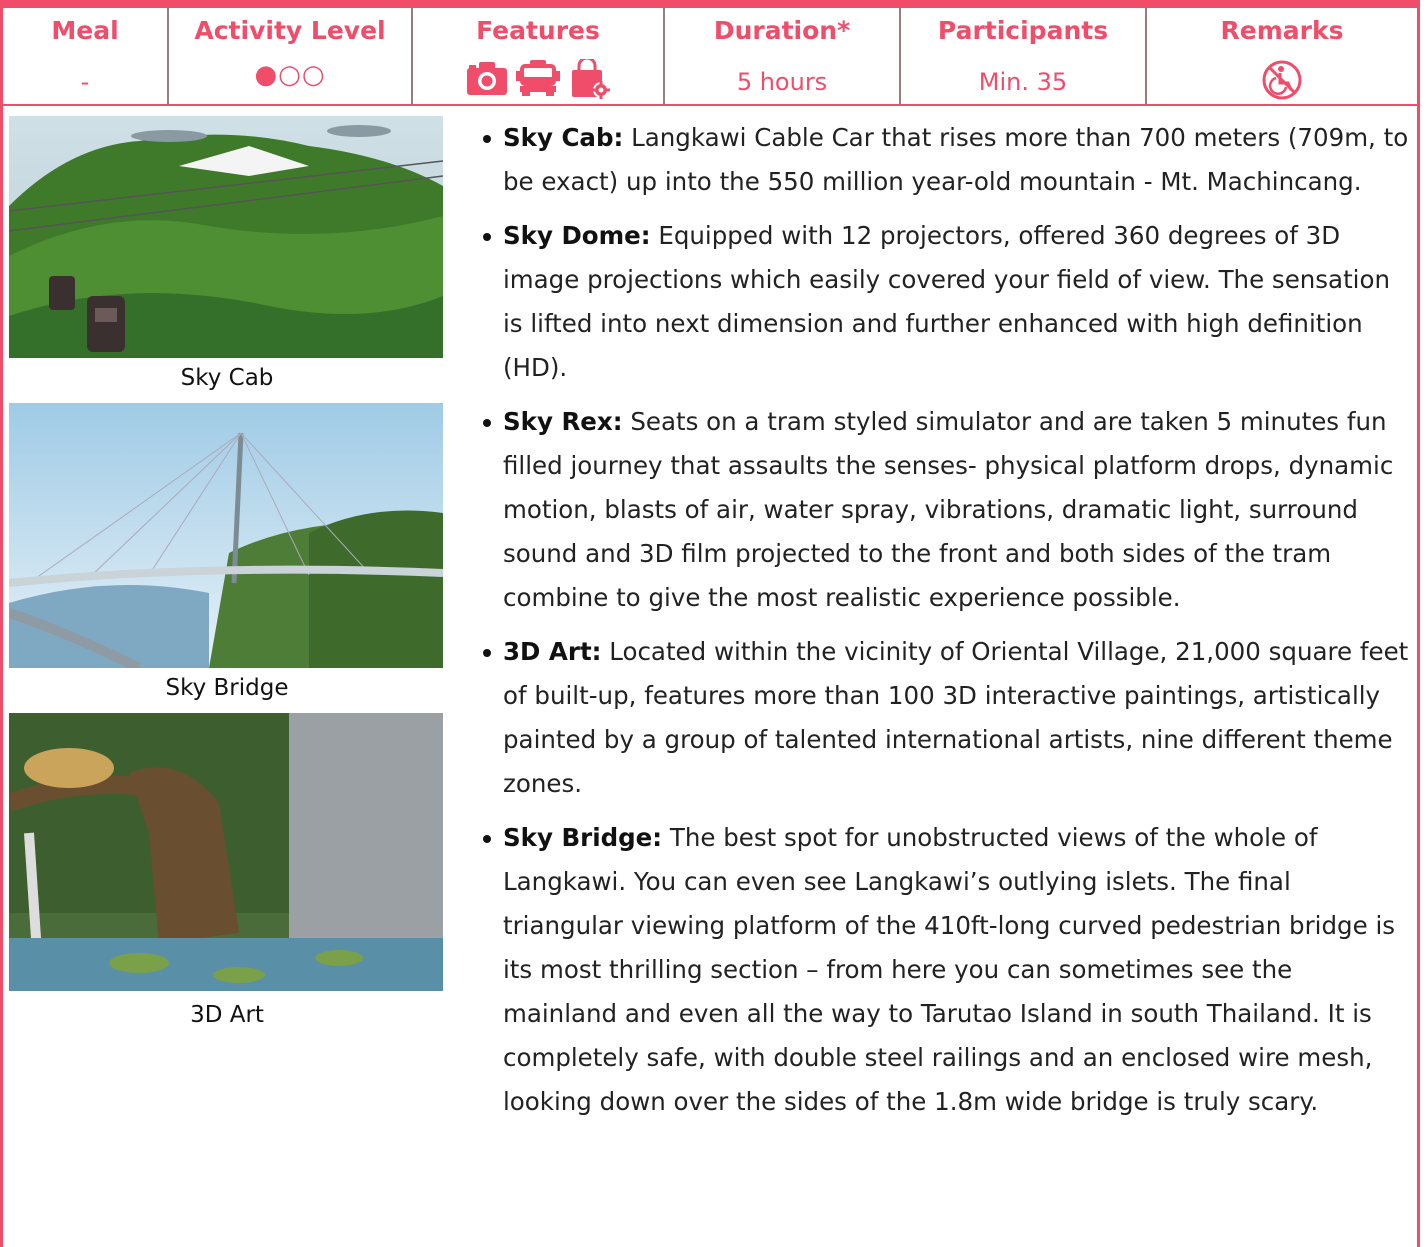  Describe the element at coordinates (563, 137) in the screenshot. I see `item-term: Sky Cab:` at that location.